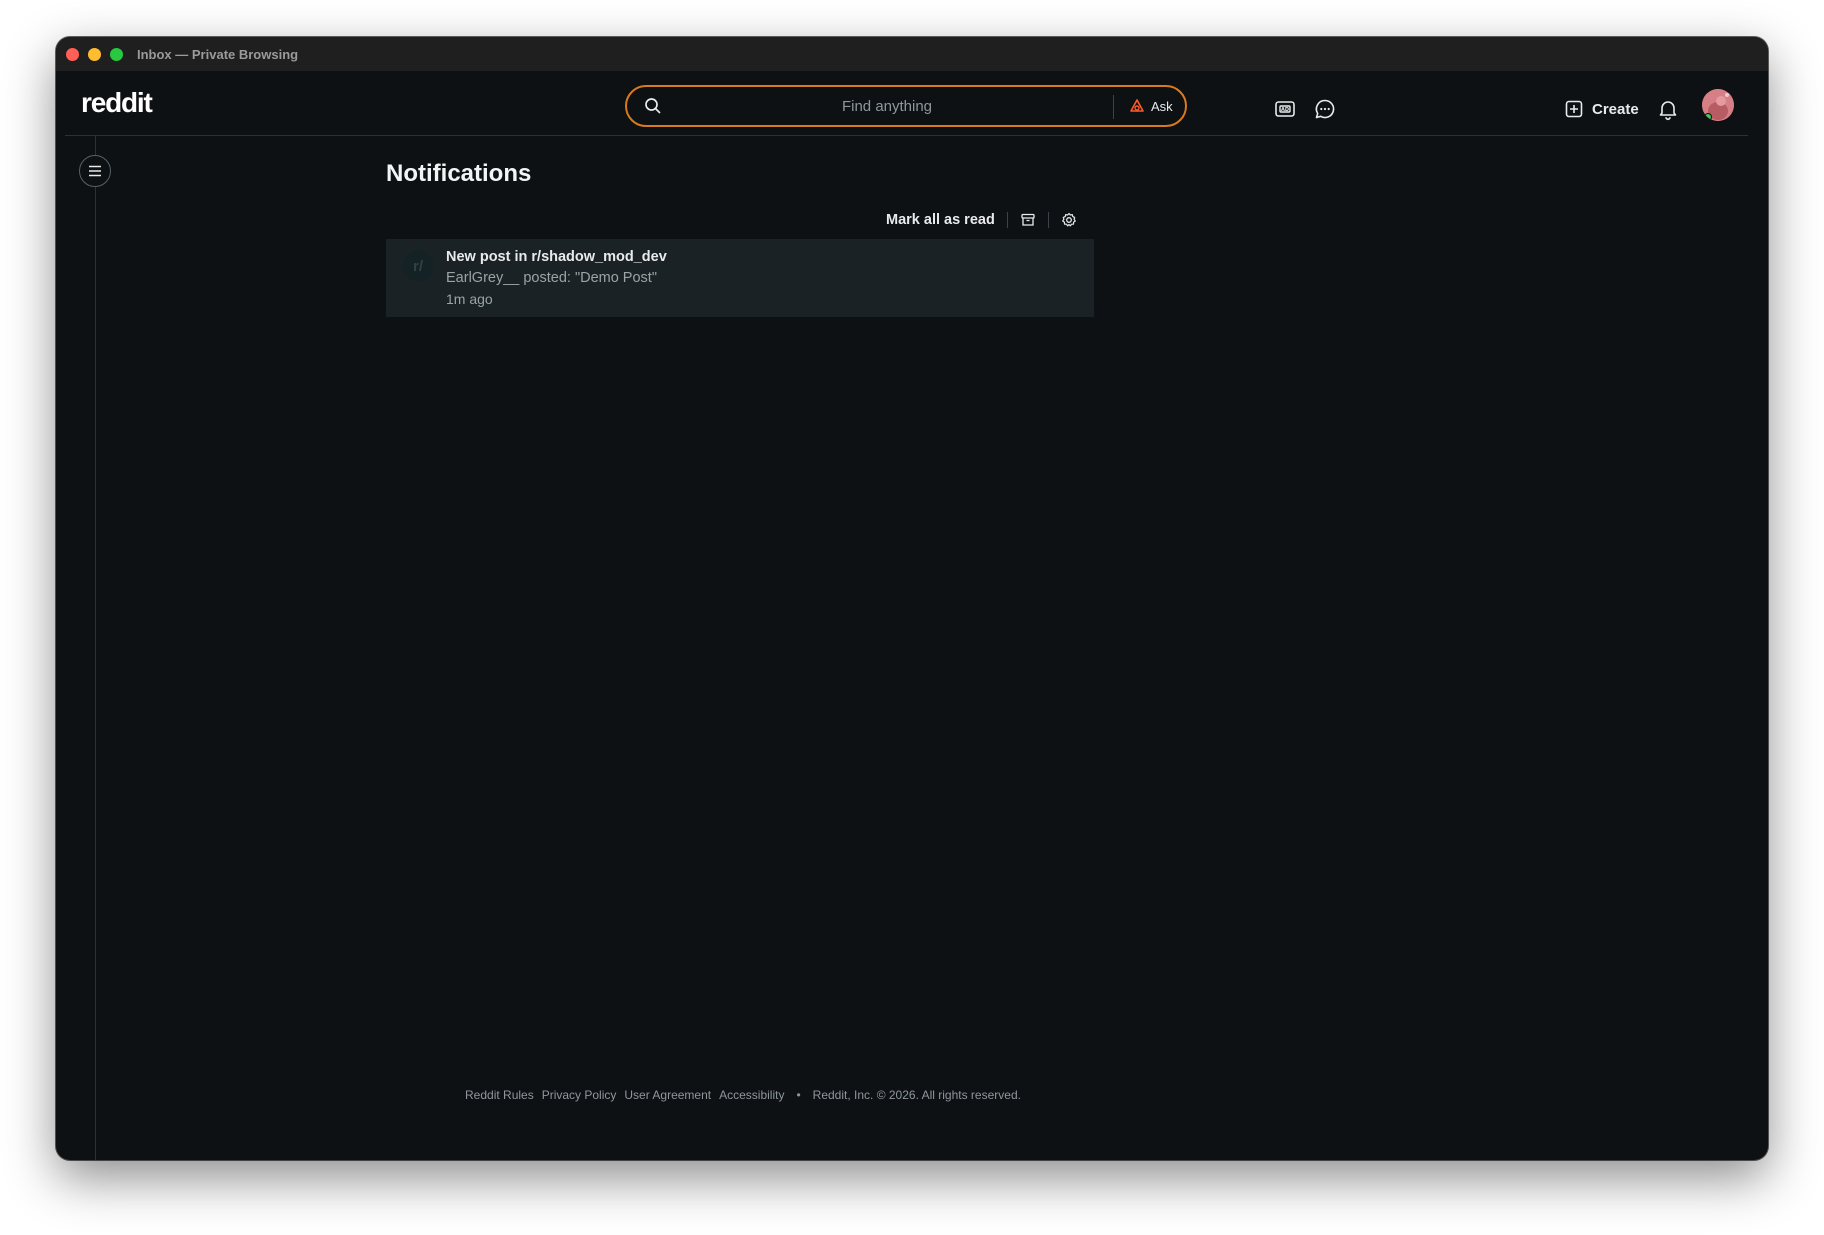 This screenshot has width=1824, height=1235. Describe the element at coordinates (579, 1095) in the screenshot. I see `footer-link-privacy: Privacy Policy` at that location.